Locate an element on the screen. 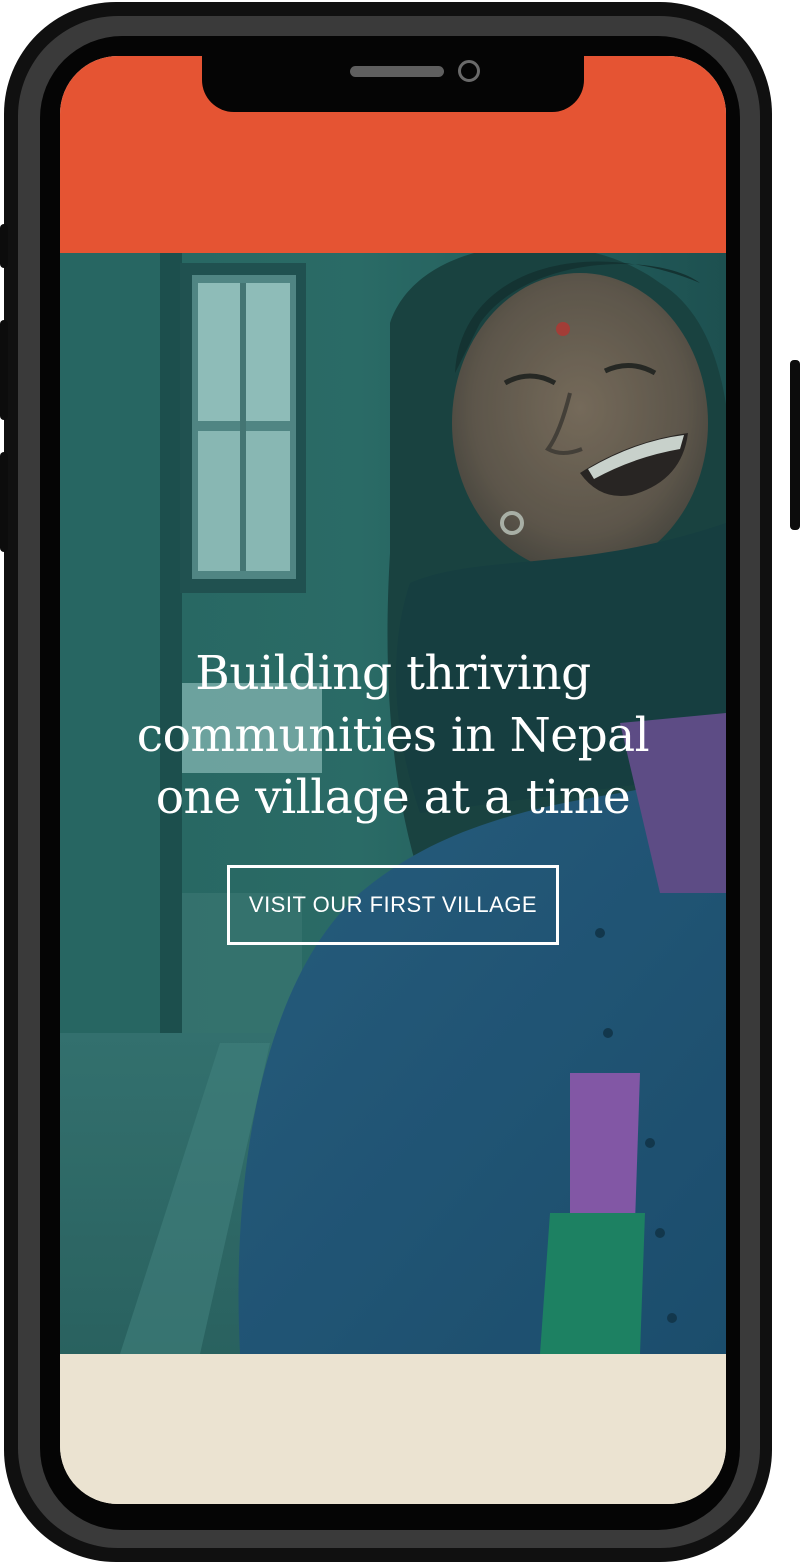  front-camera-icon is located at coordinates (469, 71).